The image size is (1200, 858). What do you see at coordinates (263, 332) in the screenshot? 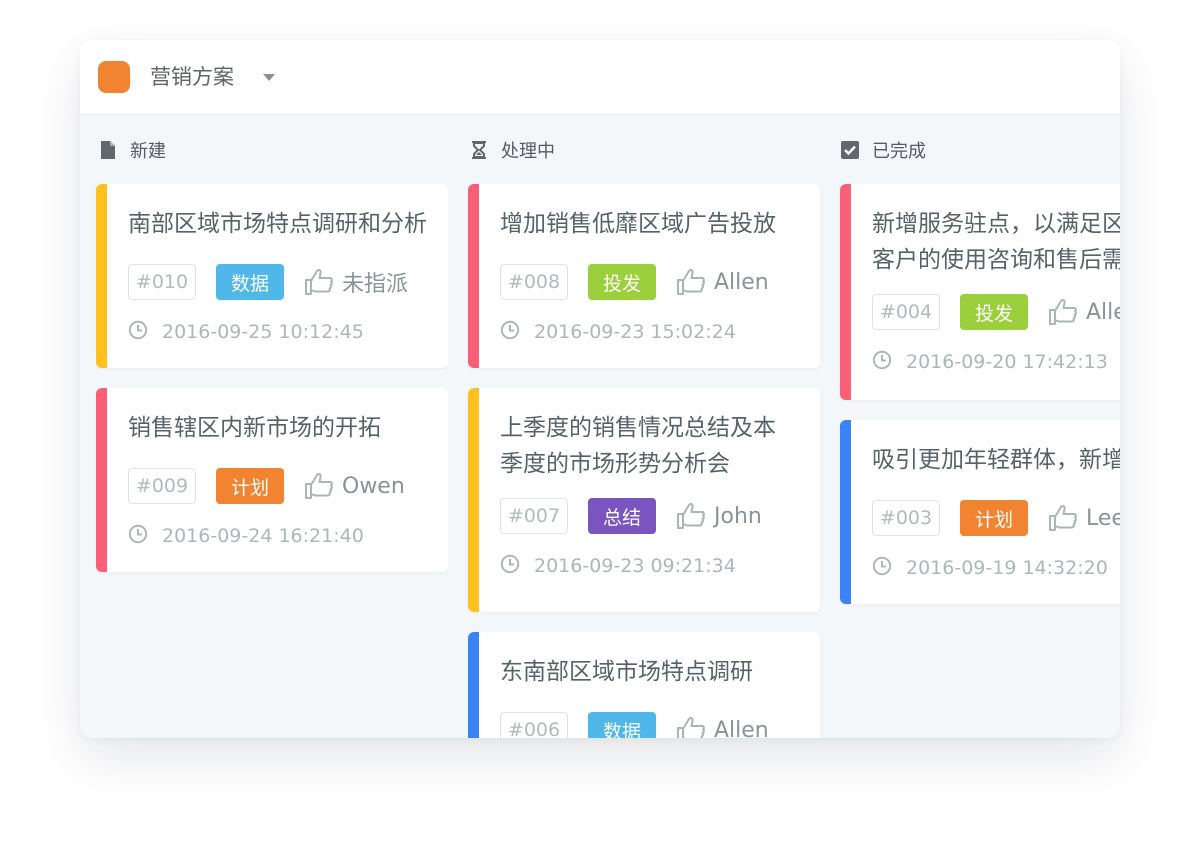
I see `timestamp: 2016-09-25 10:12:45` at bounding box center [263, 332].